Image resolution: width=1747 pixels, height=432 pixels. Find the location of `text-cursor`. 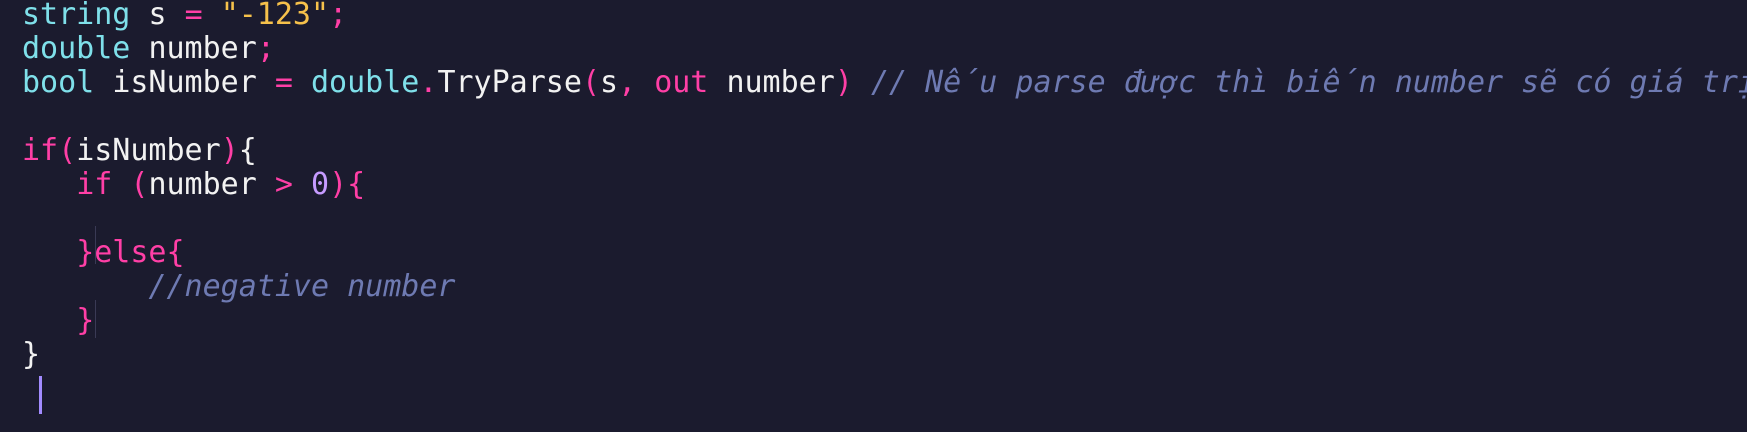

text-cursor is located at coordinates (40, 395).